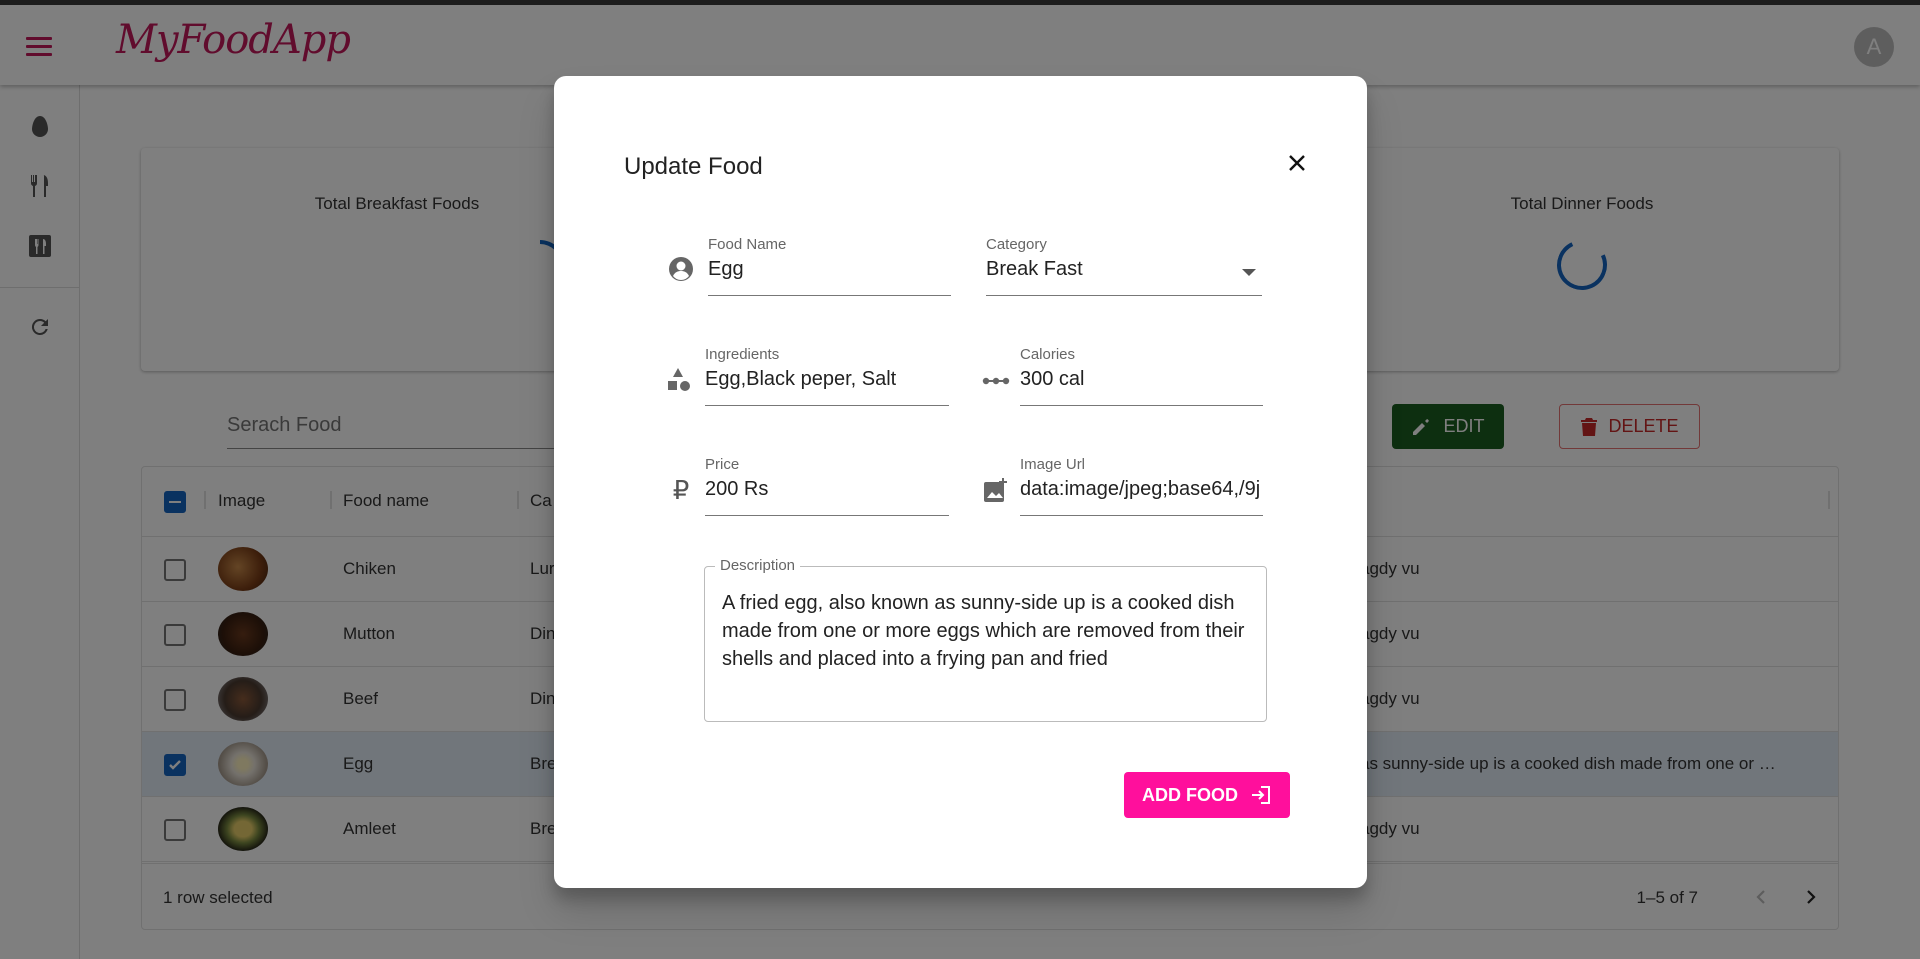 The width and height of the screenshot is (1920, 959). What do you see at coordinates (758, 565) in the screenshot?
I see `description-label: Description` at bounding box center [758, 565].